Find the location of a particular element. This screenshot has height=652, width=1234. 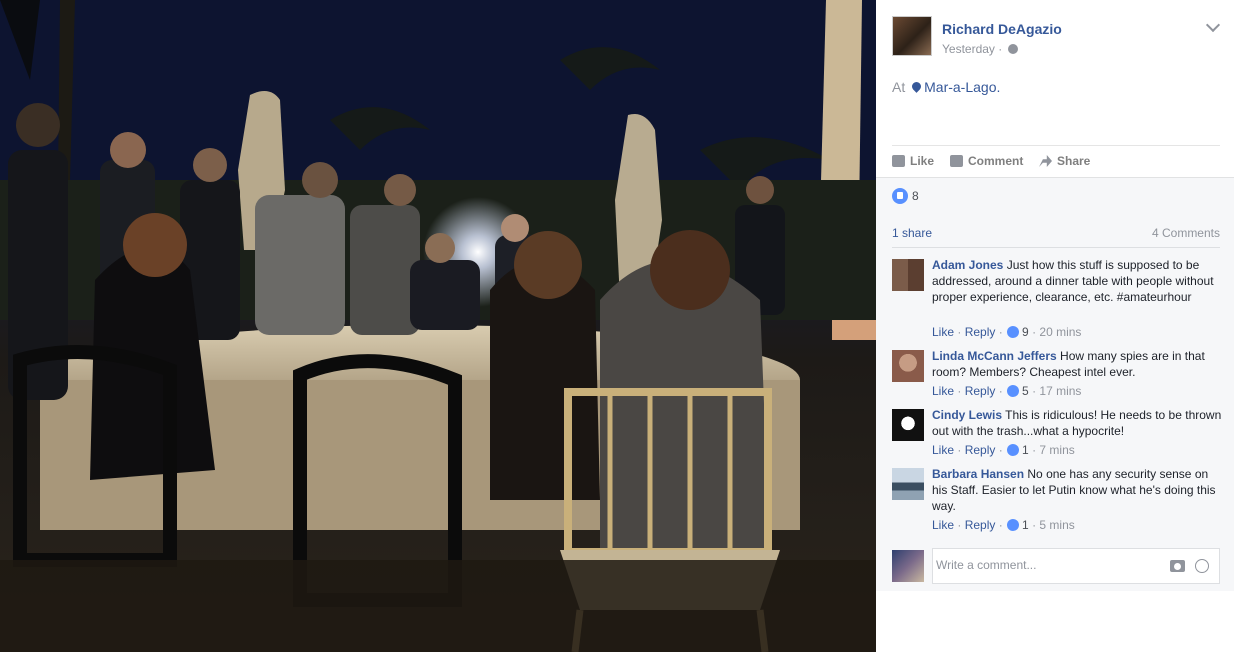

comment-time: 7 mins is located at coordinates (1056, 450).